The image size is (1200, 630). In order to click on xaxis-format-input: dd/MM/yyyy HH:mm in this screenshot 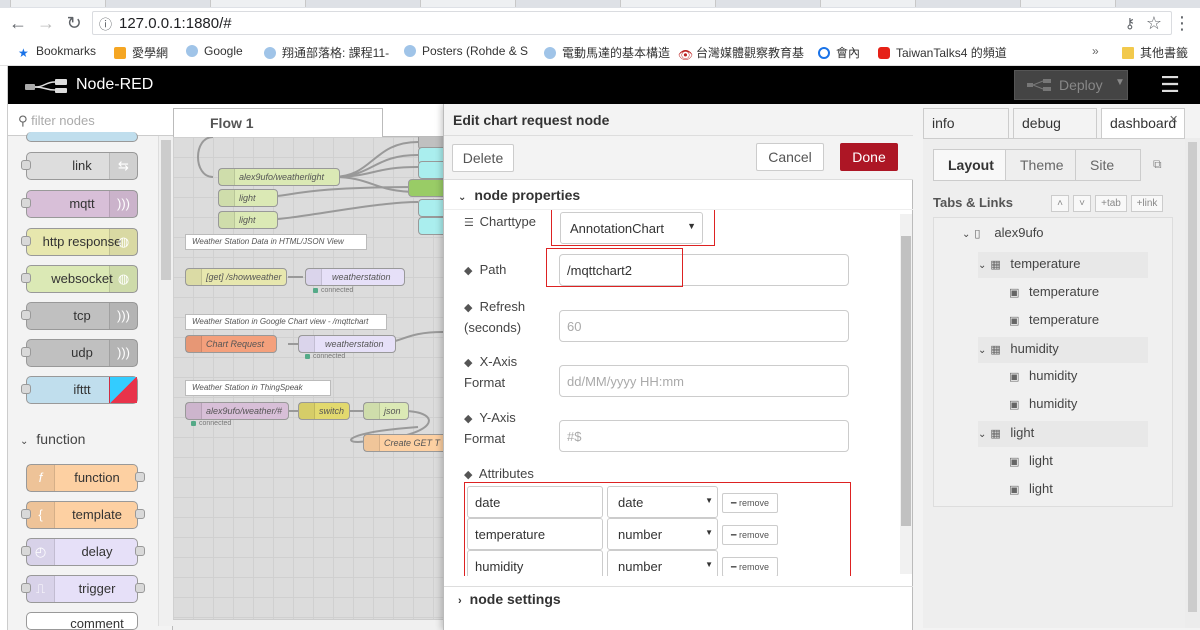, I will do `click(704, 381)`.